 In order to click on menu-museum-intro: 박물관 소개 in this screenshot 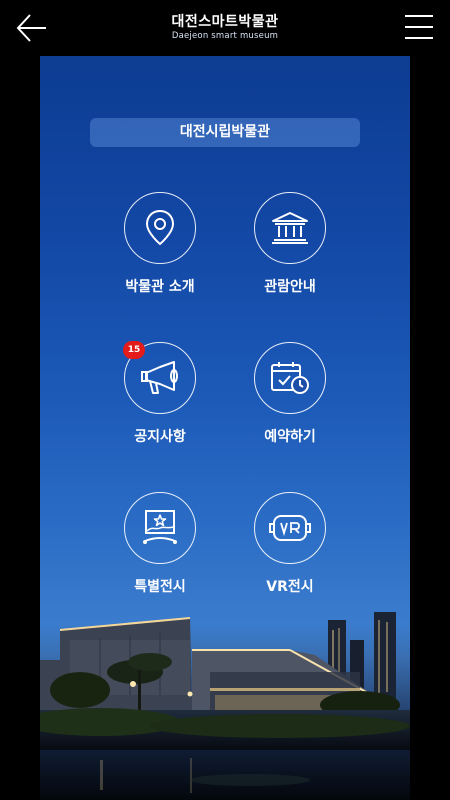, I will do `click(160, 244)`.